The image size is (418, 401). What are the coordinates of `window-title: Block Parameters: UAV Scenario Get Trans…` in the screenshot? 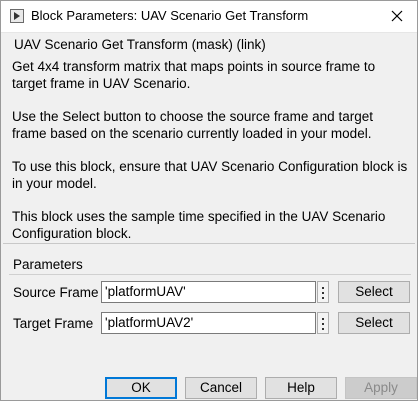 It's located at (170, 15).